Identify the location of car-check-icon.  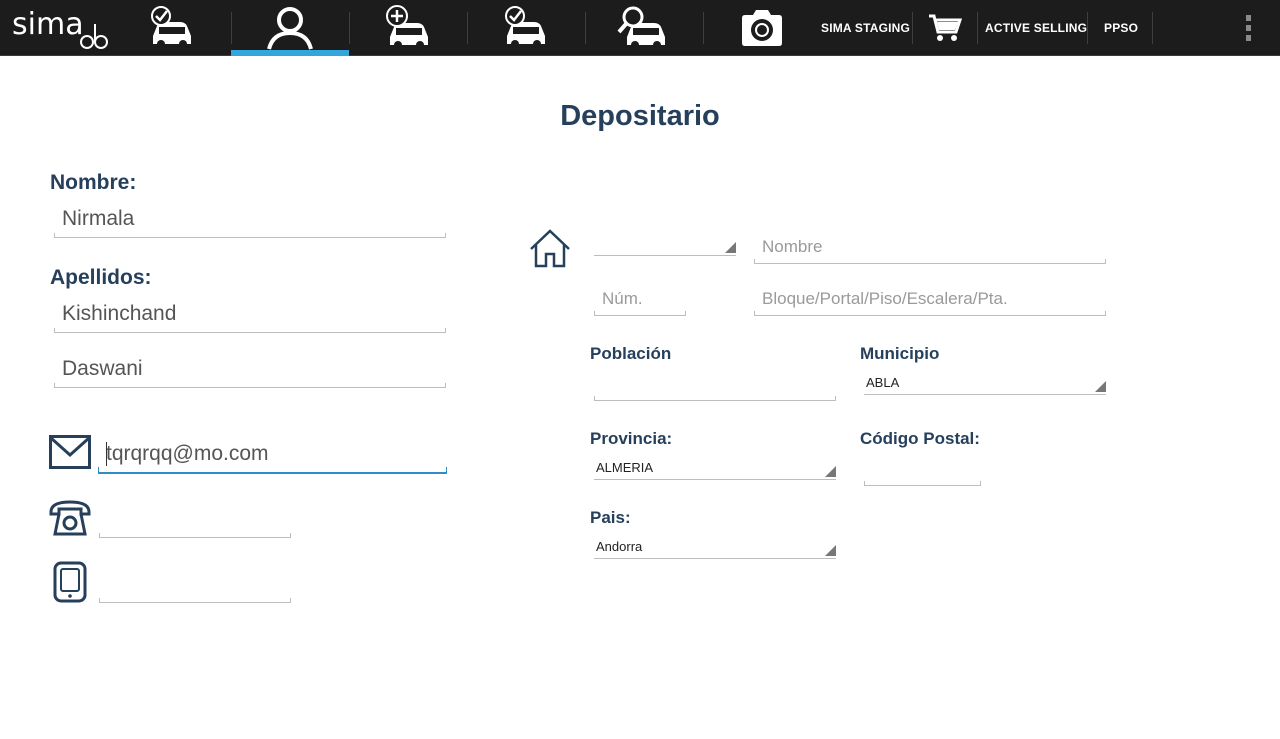
(171, 27).